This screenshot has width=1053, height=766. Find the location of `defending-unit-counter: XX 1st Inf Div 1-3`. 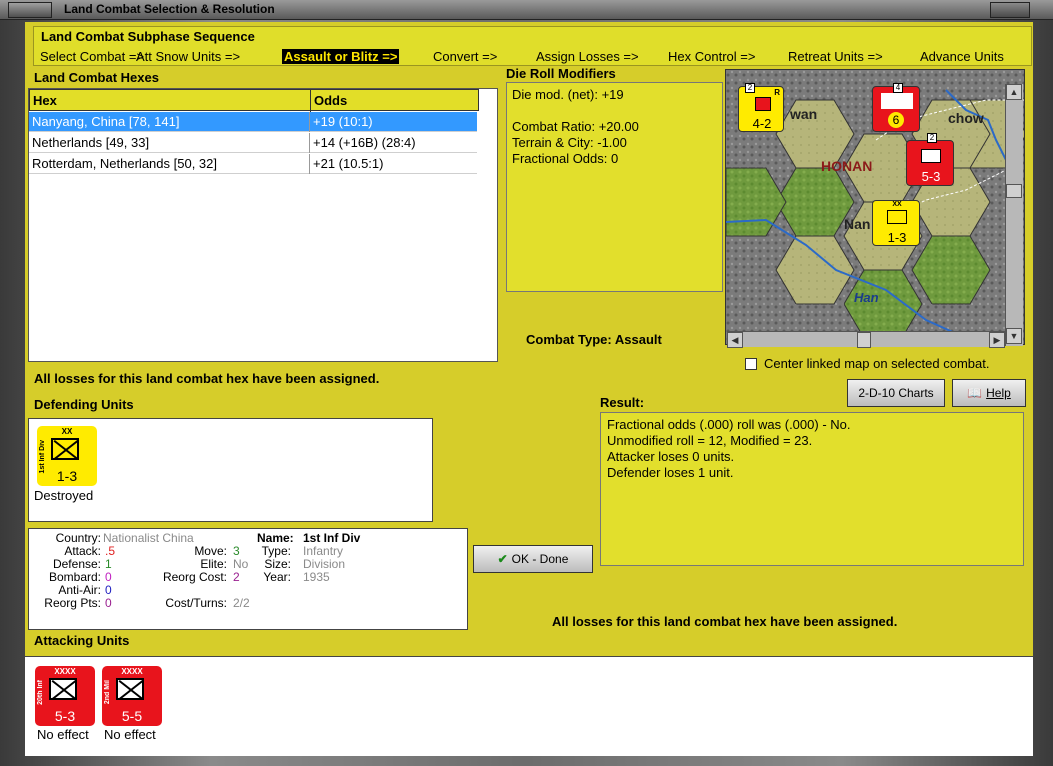

defending-unit-counter: XX 1st Inf Div 1-3 is located at coordinates (67, 456).